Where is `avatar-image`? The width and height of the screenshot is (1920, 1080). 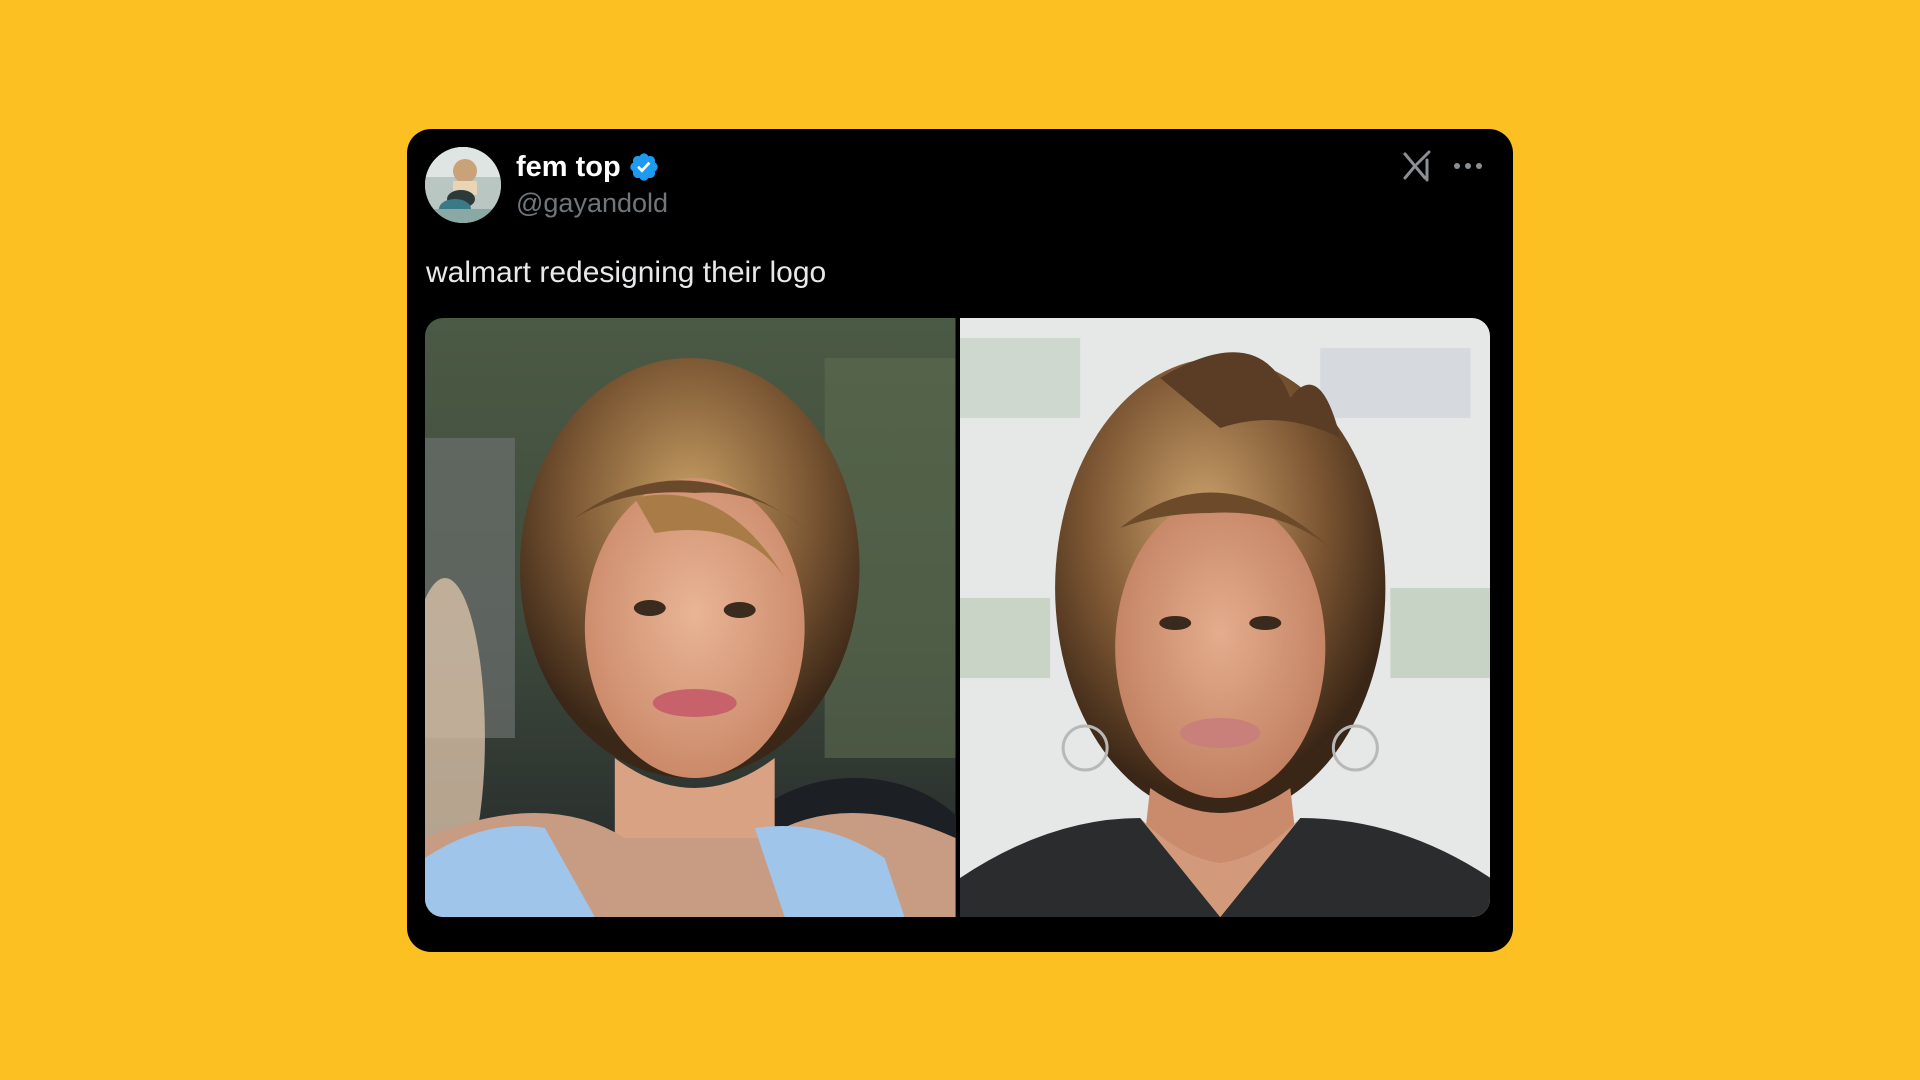
avatar-image is located at coordinates (463, 185).